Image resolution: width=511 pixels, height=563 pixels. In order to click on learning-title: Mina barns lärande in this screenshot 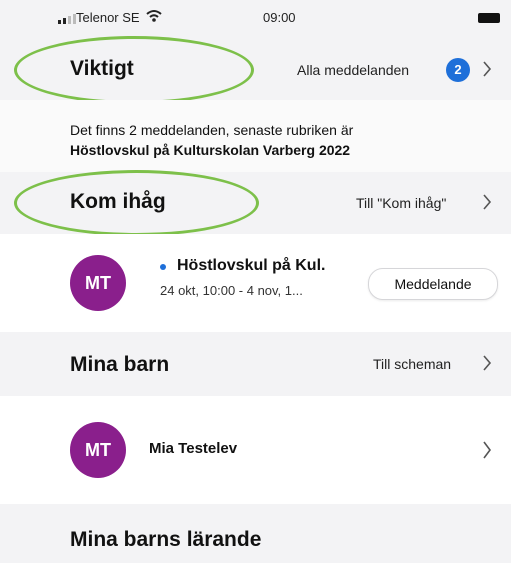, I will do `click(166, 539)`.